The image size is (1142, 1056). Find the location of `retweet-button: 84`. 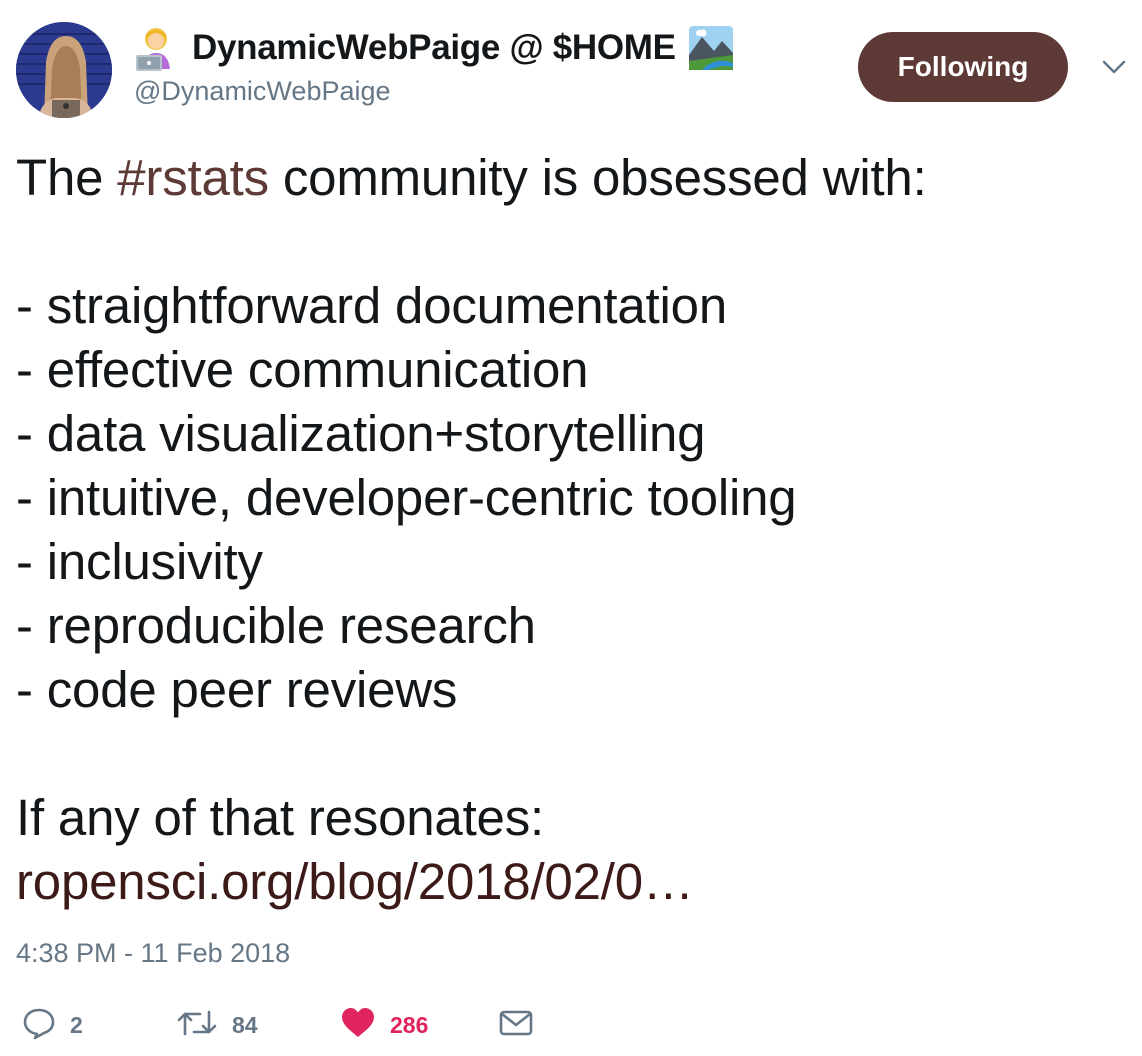

retweet-button: 84 is located at coordinates (217, 1025).